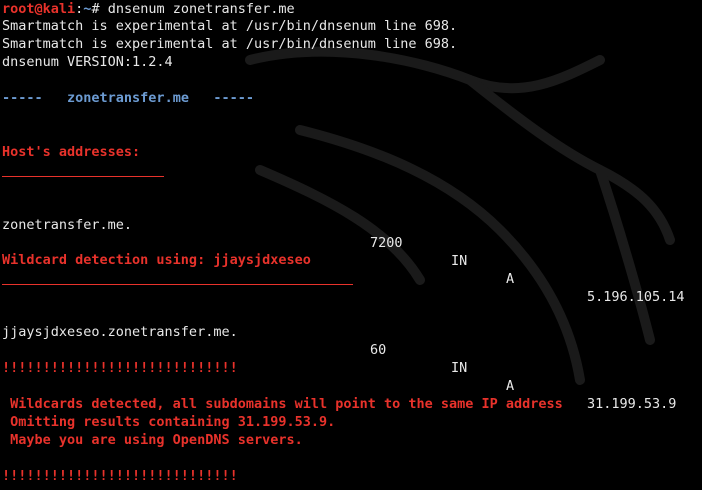  Describe the element at coordinates (95, 9) in the screenshot. I see `prompt-symbol: #` at that location.